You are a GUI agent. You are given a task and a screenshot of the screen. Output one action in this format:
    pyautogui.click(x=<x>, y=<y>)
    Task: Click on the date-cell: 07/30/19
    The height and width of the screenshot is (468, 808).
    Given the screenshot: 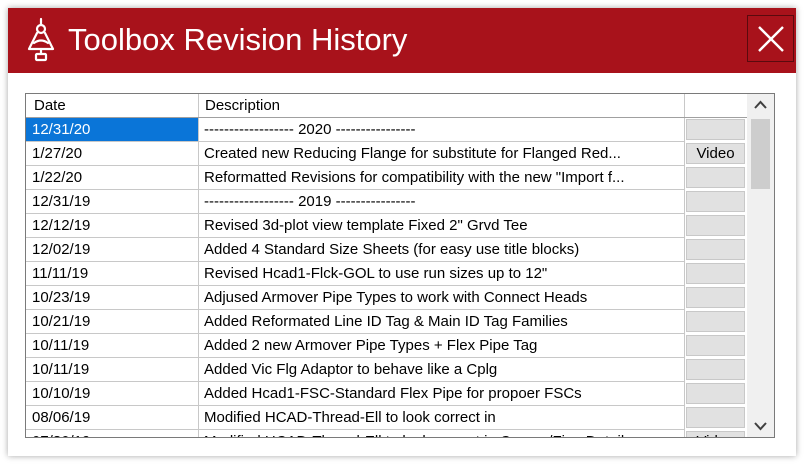 What is the action you would take?
    pyautogui.click(x=112, y=433)
    